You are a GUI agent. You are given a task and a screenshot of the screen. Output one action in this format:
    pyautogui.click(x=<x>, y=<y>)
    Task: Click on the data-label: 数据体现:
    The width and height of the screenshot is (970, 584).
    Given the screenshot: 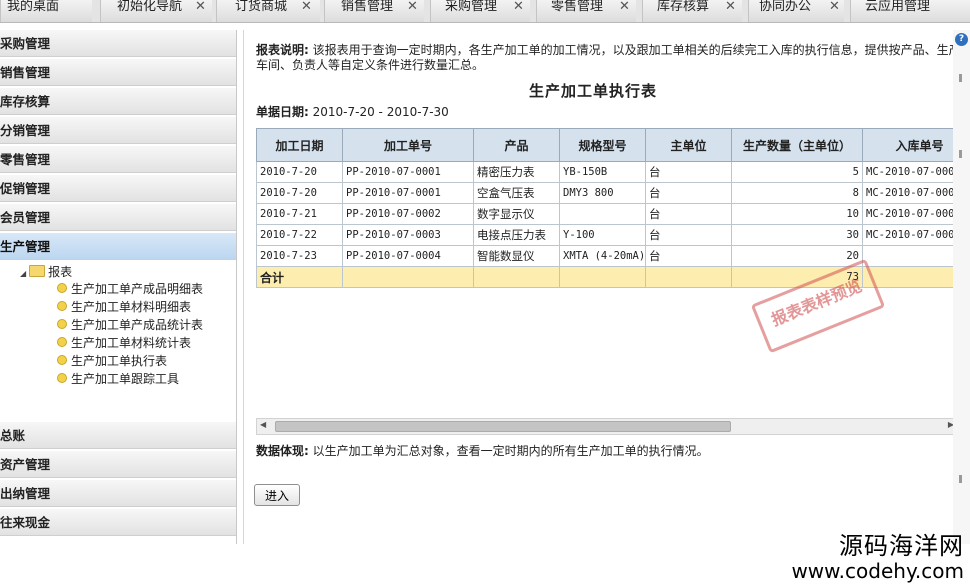 What is the action you would take?
    pyautogui.click(x=282, y=451)
    